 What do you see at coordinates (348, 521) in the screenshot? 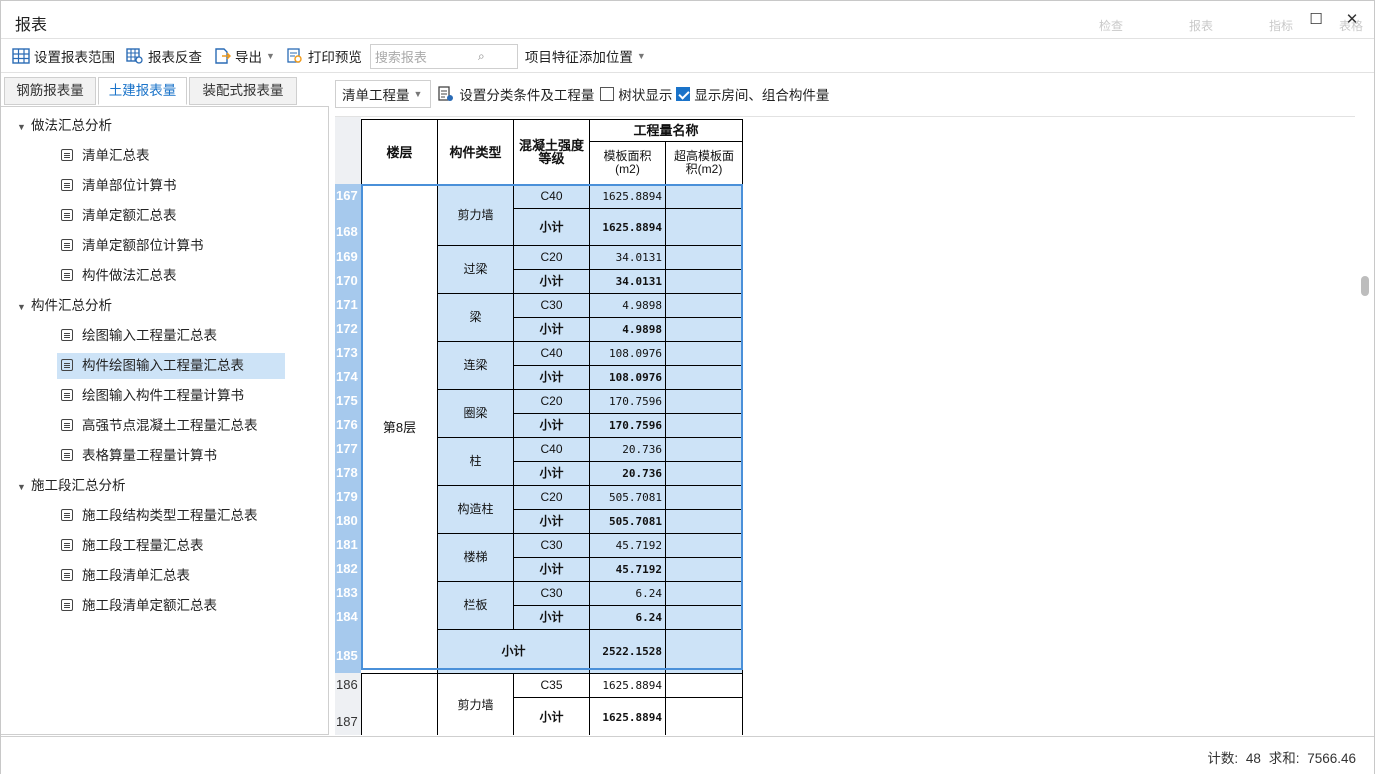
I see `row-number: 180` at bounding box center [348, 521].